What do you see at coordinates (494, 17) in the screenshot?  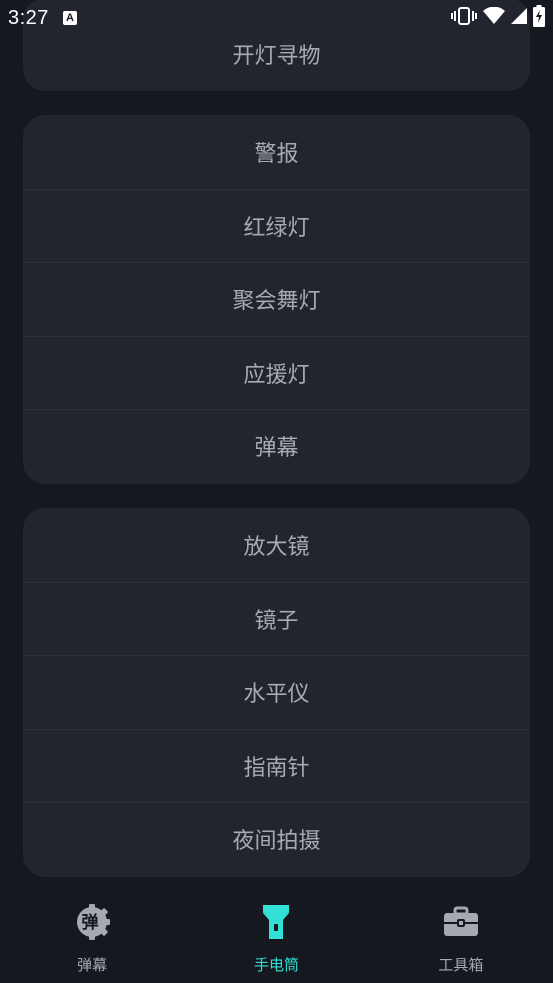 I see `wifi-icon` at bounding box center [494, 17].